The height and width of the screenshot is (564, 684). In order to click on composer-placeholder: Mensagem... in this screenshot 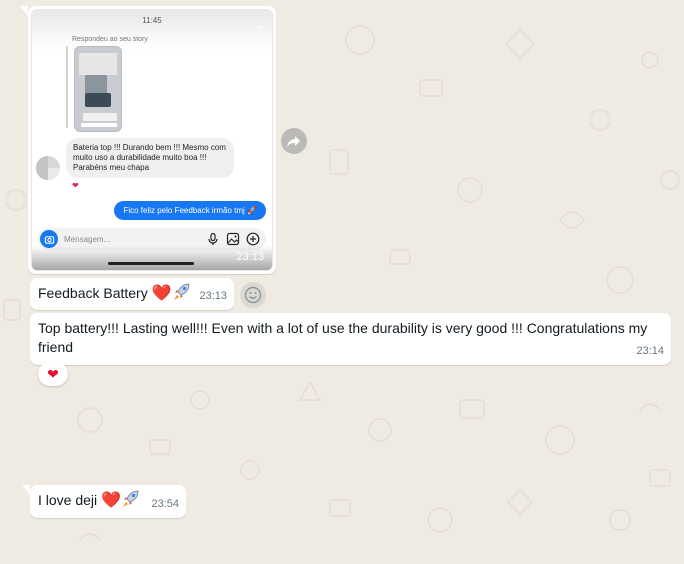, I will do `click(87, 239)`.